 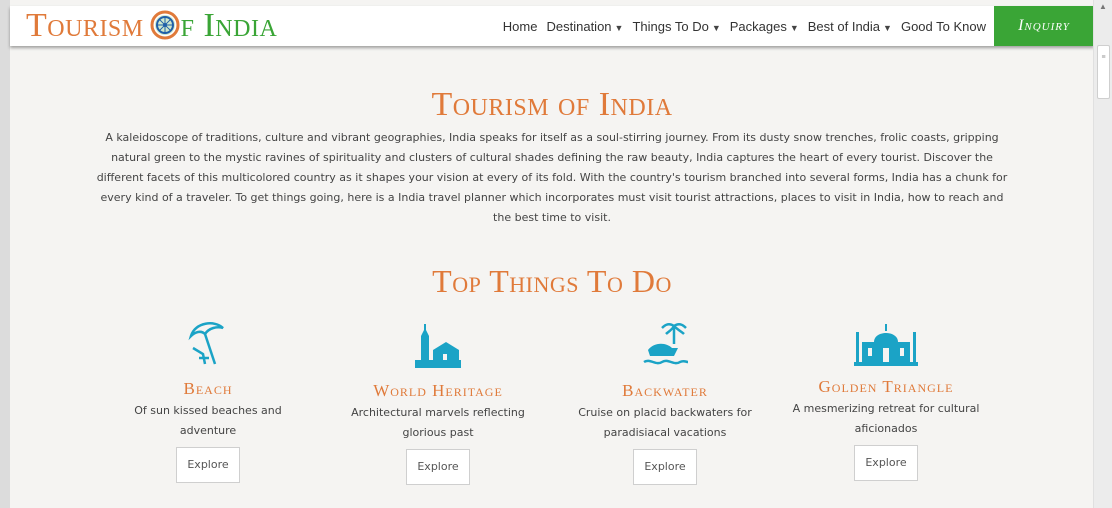 I want to click on beach-umbrella-icon, so click(x=208, y=345).